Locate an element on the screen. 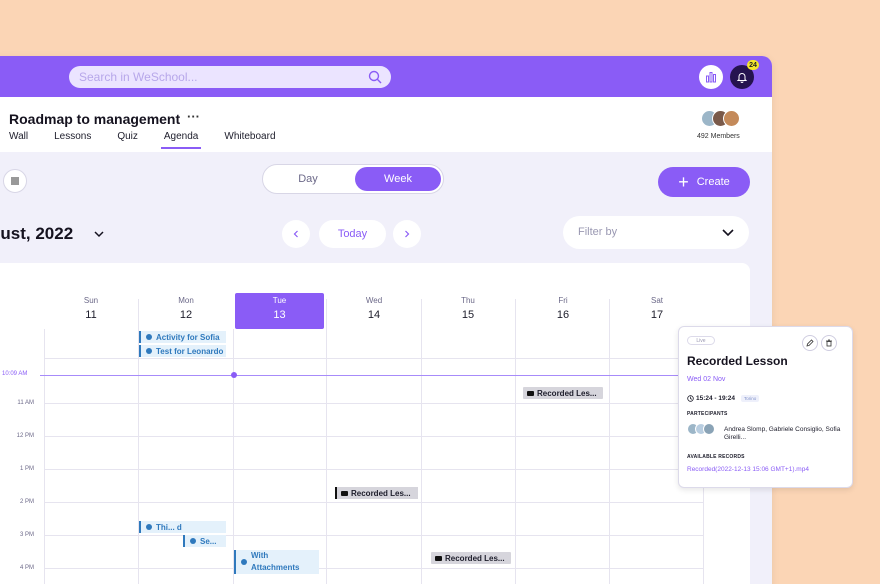  stats-button is located at coordinates (711, 77).